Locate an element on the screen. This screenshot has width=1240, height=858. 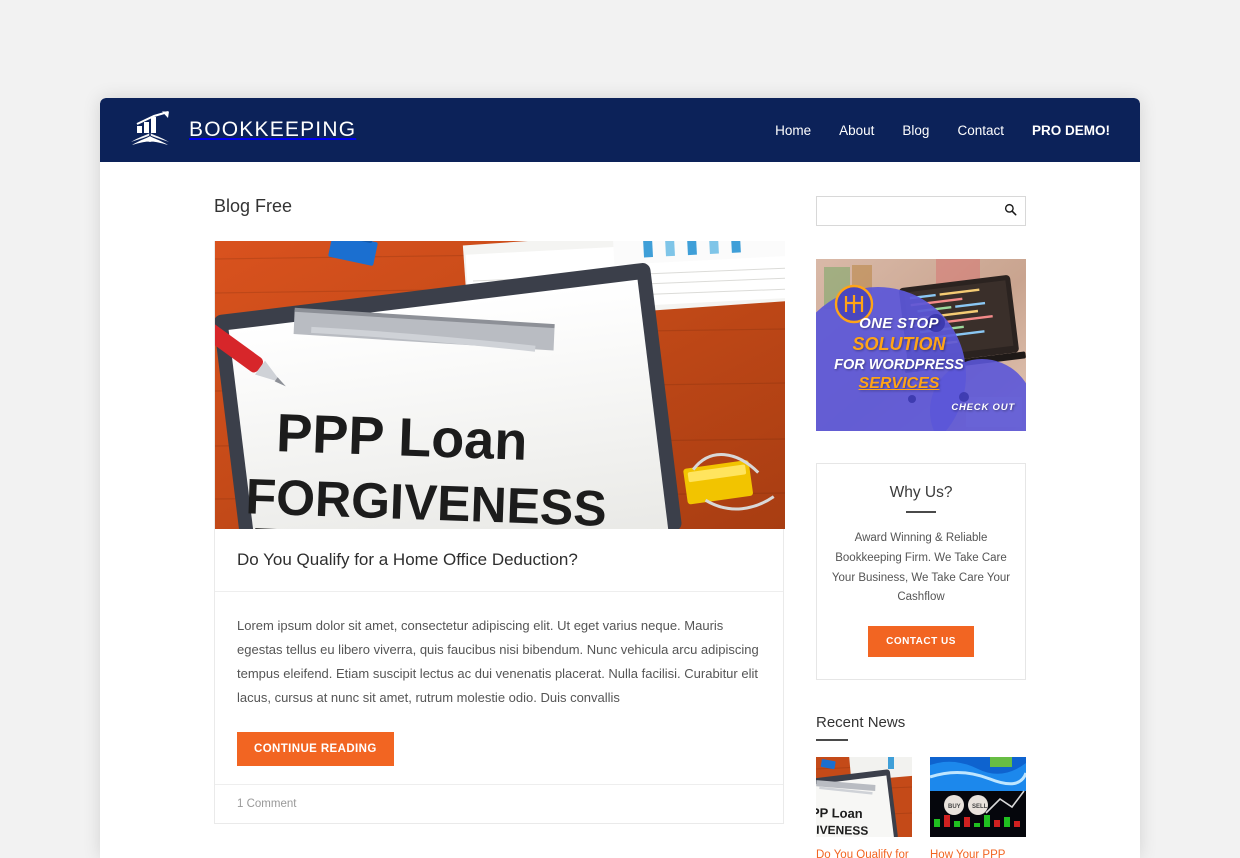
promo-line-2: SOLUTION is located at coordinates (899, 343).